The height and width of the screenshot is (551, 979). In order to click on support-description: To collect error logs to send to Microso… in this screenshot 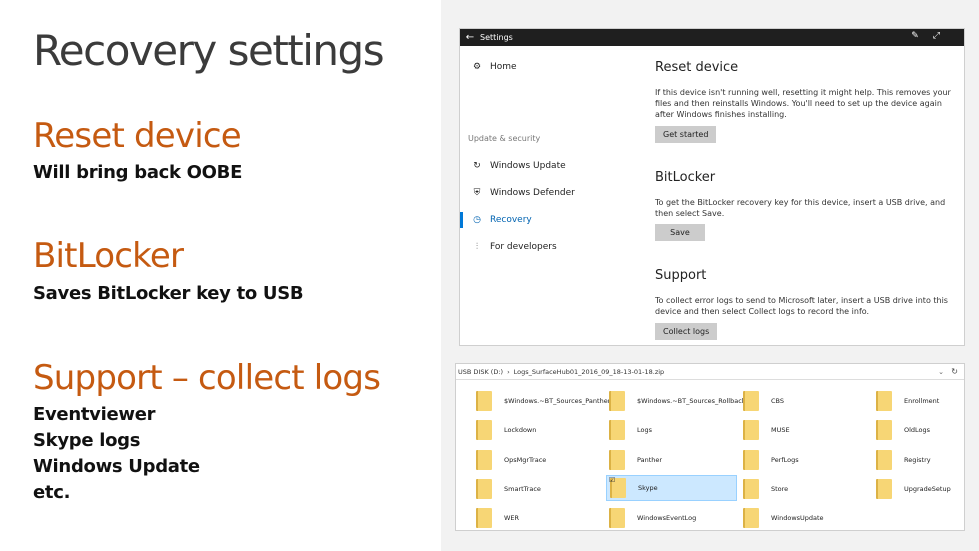, I will do `click(801, 306)`.